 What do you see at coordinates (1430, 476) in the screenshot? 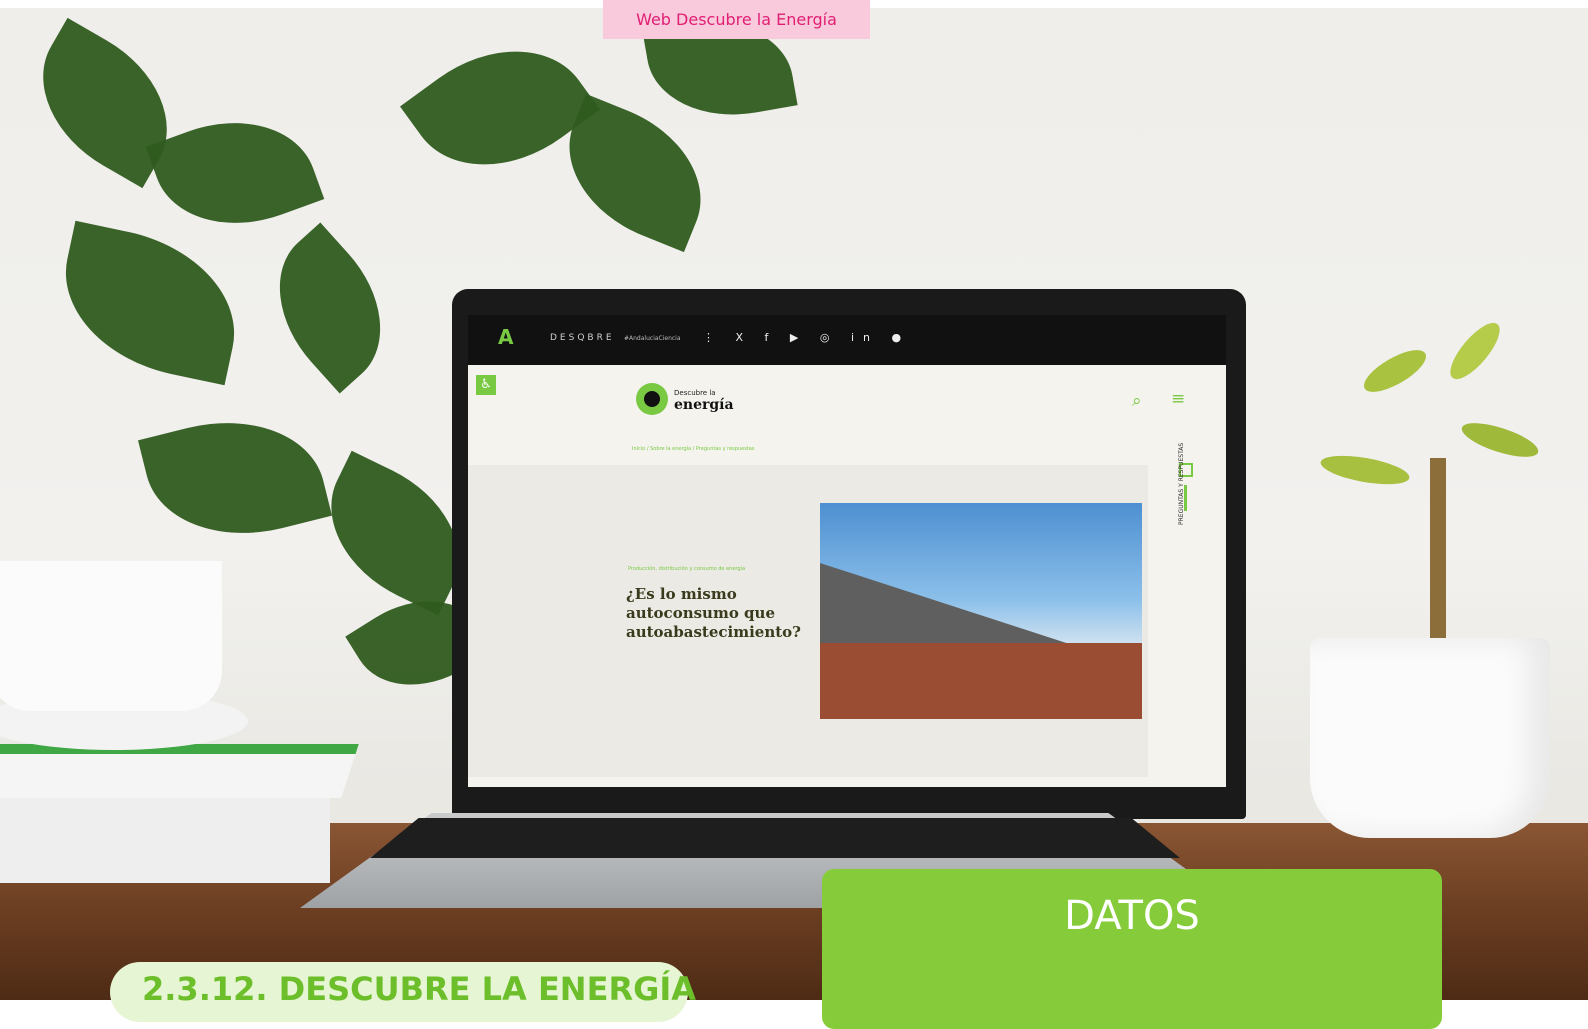
I see `succulent-plant` at bounding box center [1430, 476].